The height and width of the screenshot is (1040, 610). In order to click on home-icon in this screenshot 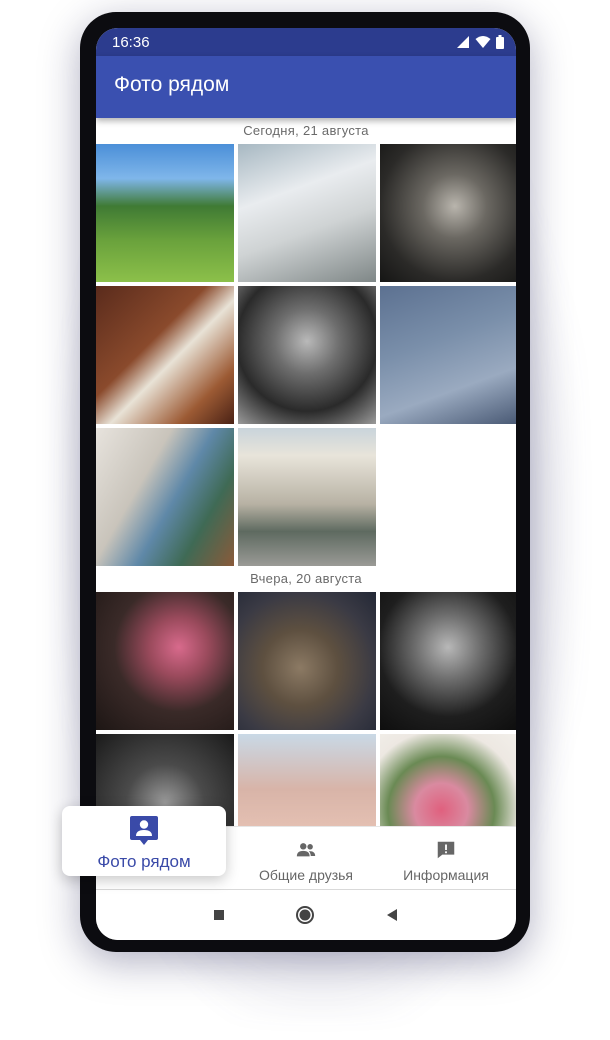, I will do `click(305, 915)`.